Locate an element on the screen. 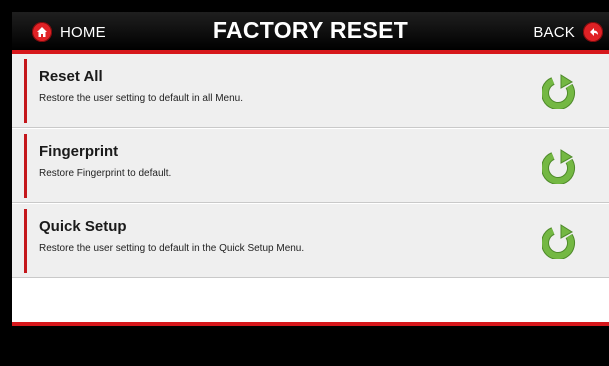  item-description: Restore Fingerprint to default. is located at coordinates (105, 173).